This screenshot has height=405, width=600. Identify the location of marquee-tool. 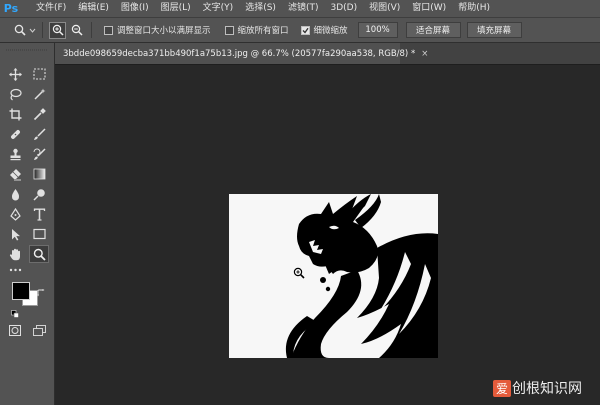
(39, 74).